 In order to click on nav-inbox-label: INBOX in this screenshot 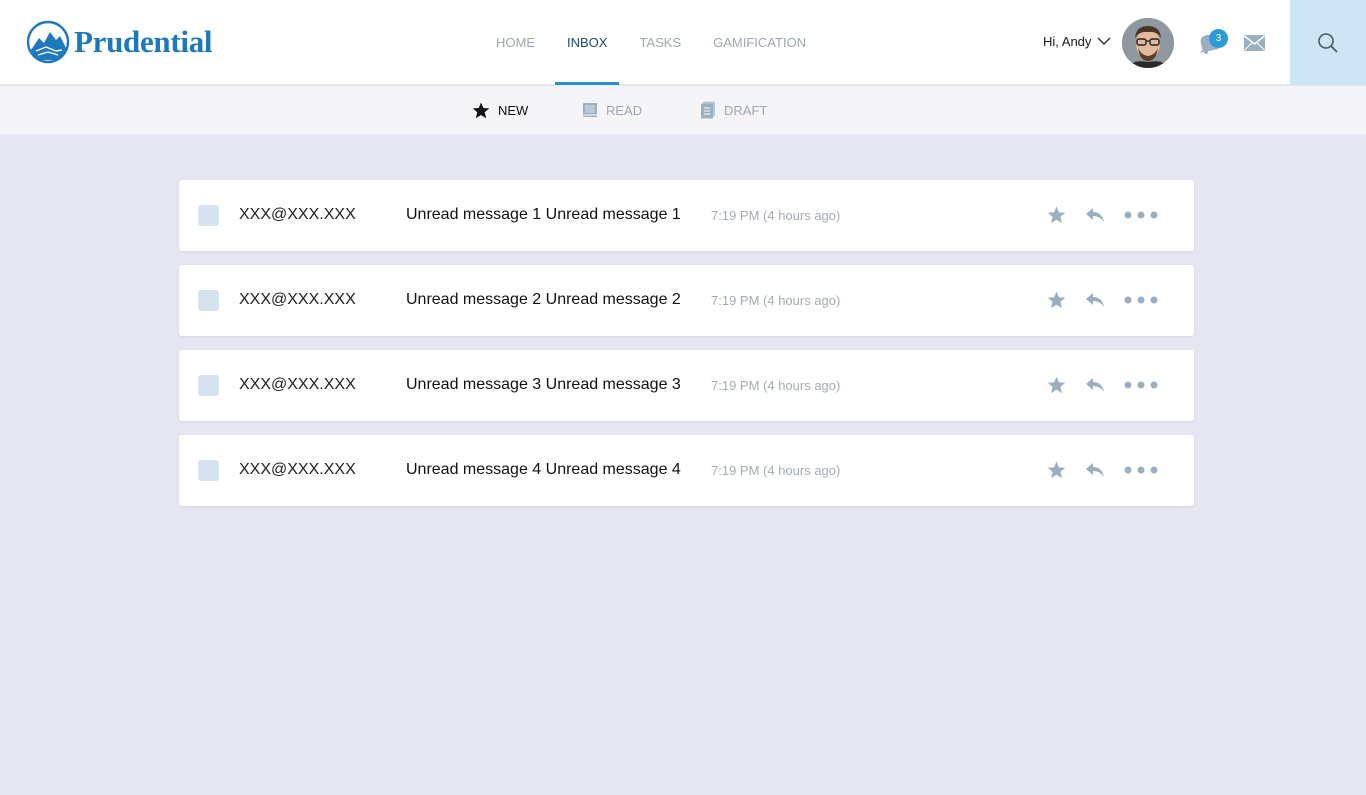, I will do `click(587, 42)`.